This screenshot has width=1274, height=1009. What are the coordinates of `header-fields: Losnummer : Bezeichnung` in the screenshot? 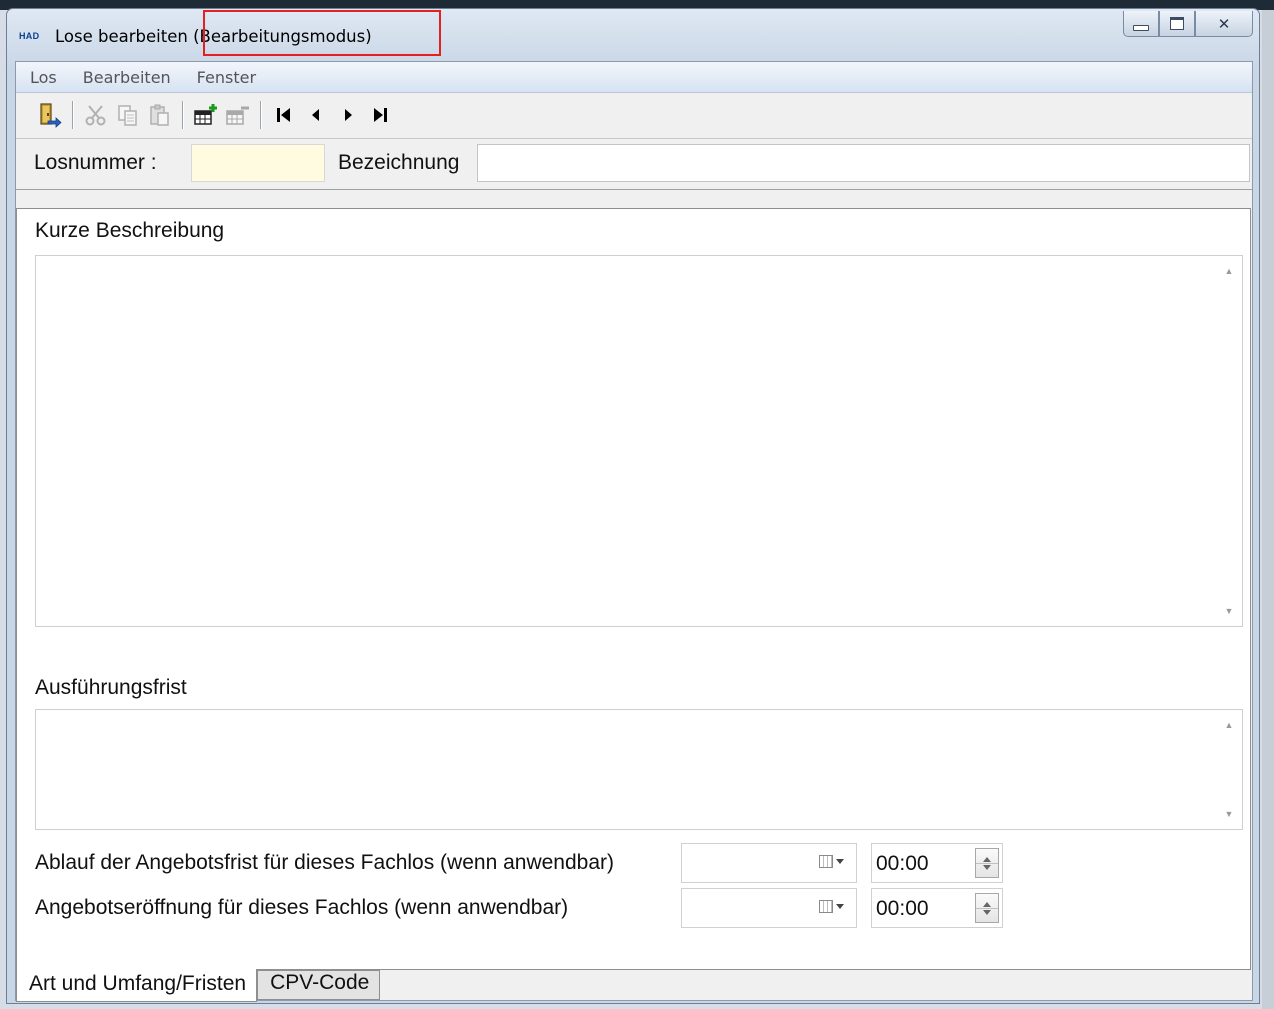 It's located at (634, 164).